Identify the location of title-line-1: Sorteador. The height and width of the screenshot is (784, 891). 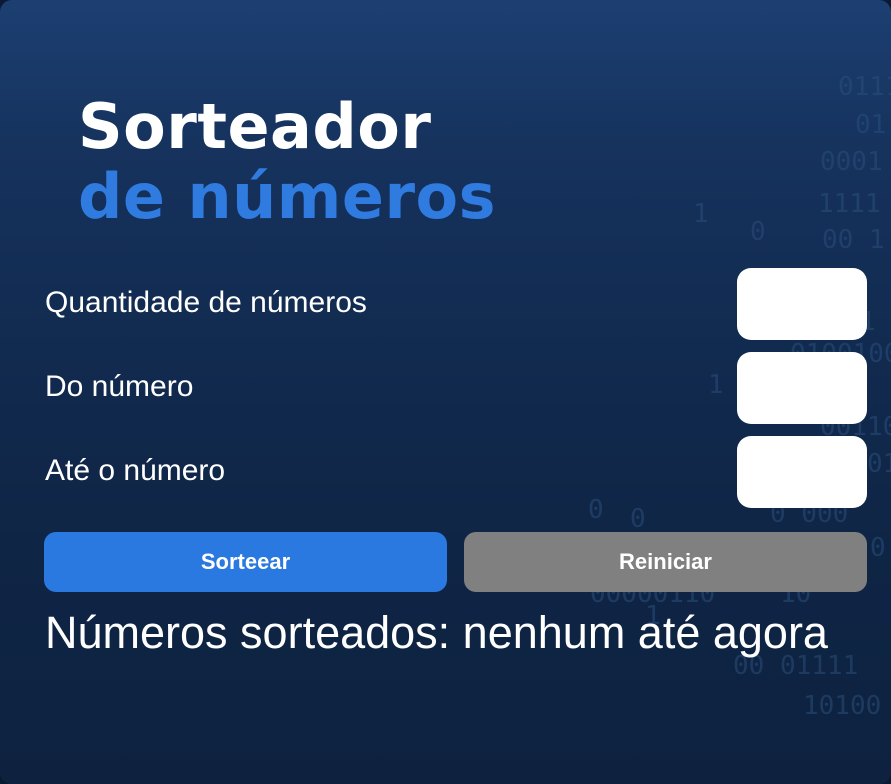
(255, 126).